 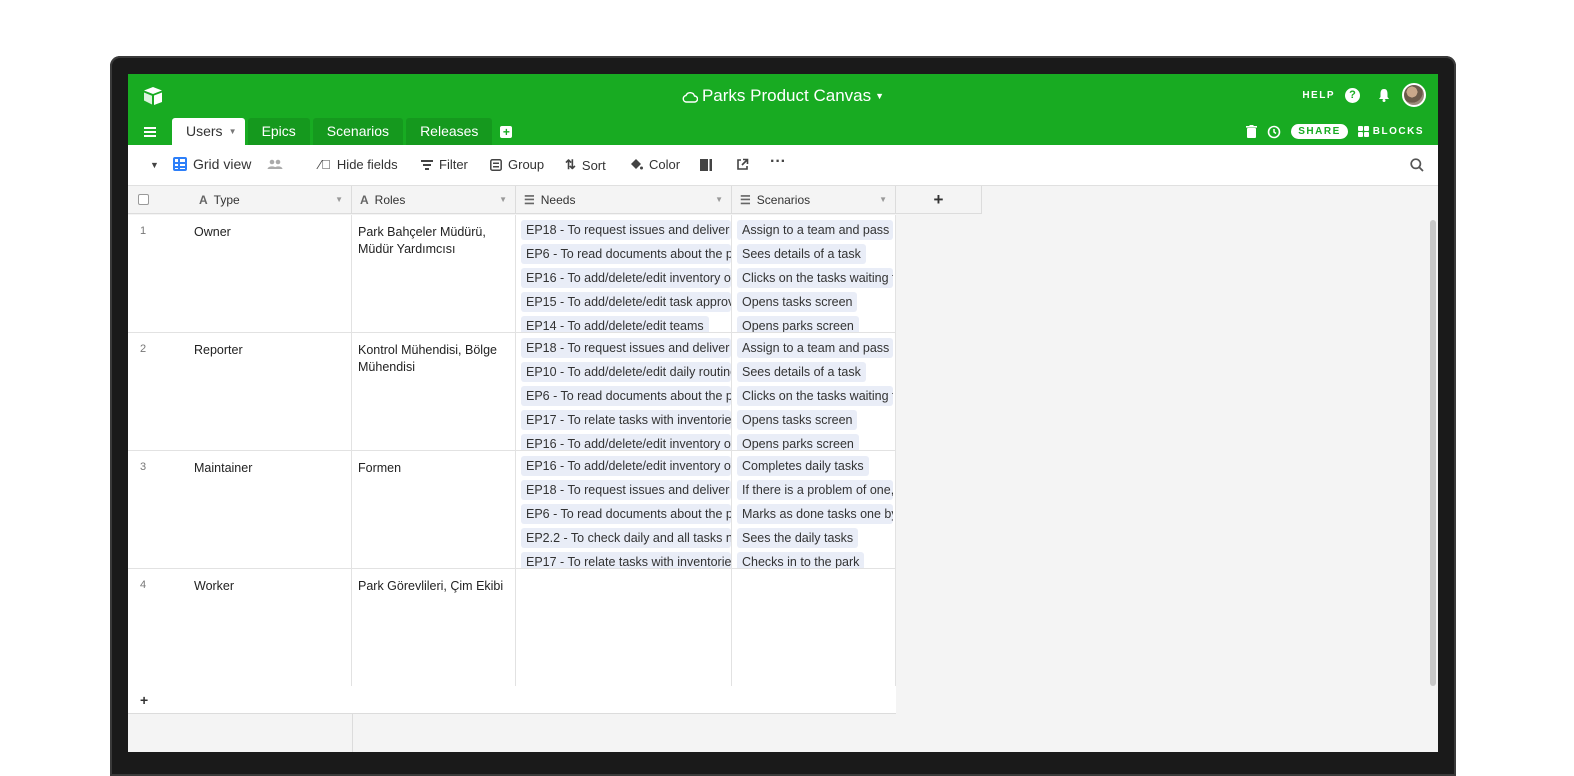 What do you see at coordinates (1252, 131) in the screenshot?
I see `trash-icon` at bounding box center [1252, 131].